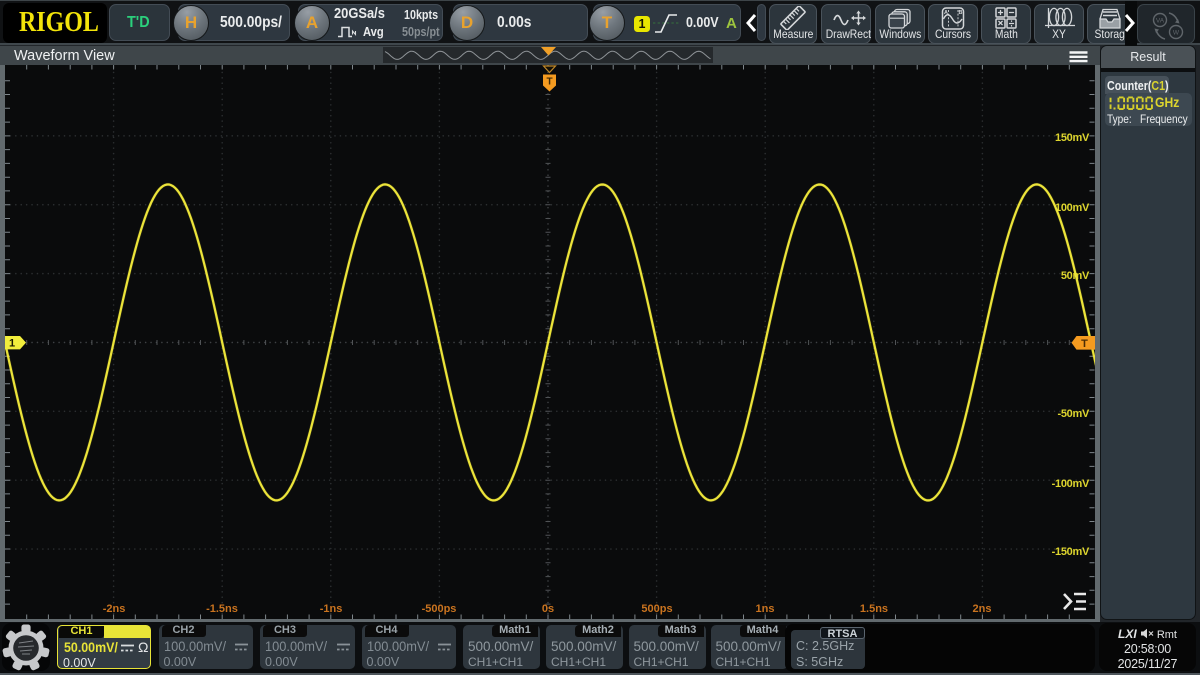 The width and height of the screenshot is (1200, 675). Describe the element at coordinates (1072, 208) in the screenshot. I see `svg-text: 100mV` at that location.